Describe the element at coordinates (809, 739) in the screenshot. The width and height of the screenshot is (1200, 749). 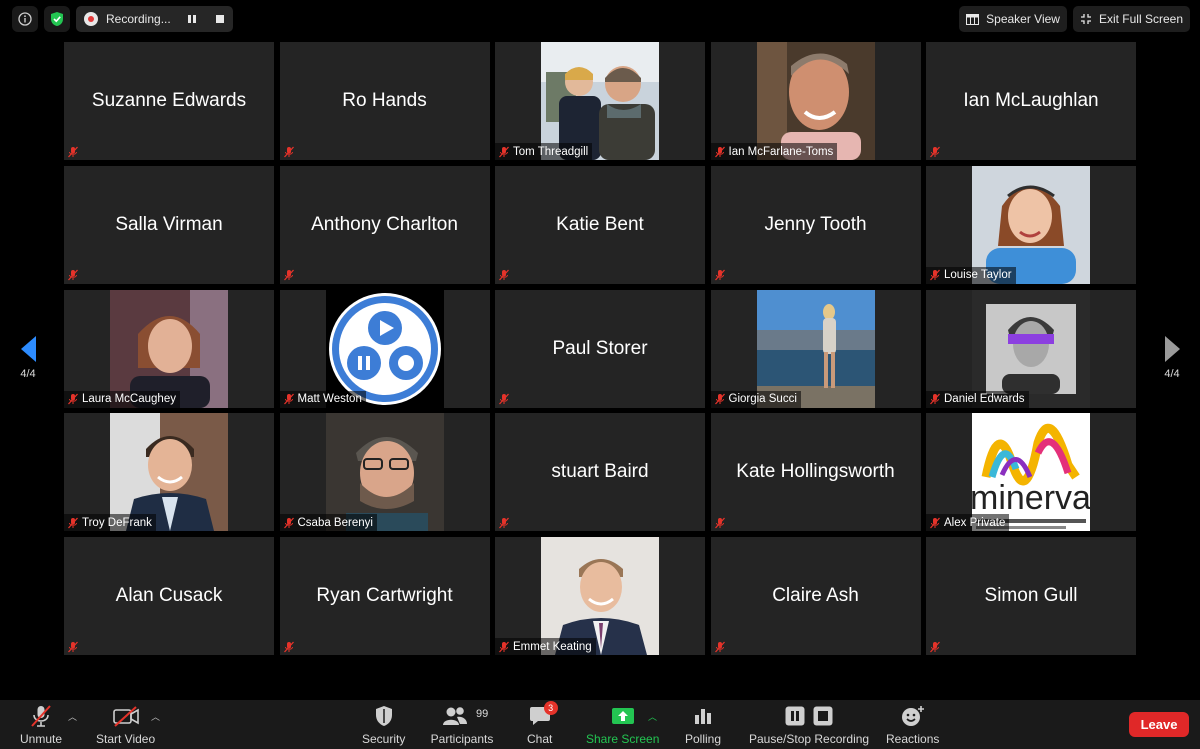
I see `pause-stop-recording-label: Pause/Stop Recording` at that location.